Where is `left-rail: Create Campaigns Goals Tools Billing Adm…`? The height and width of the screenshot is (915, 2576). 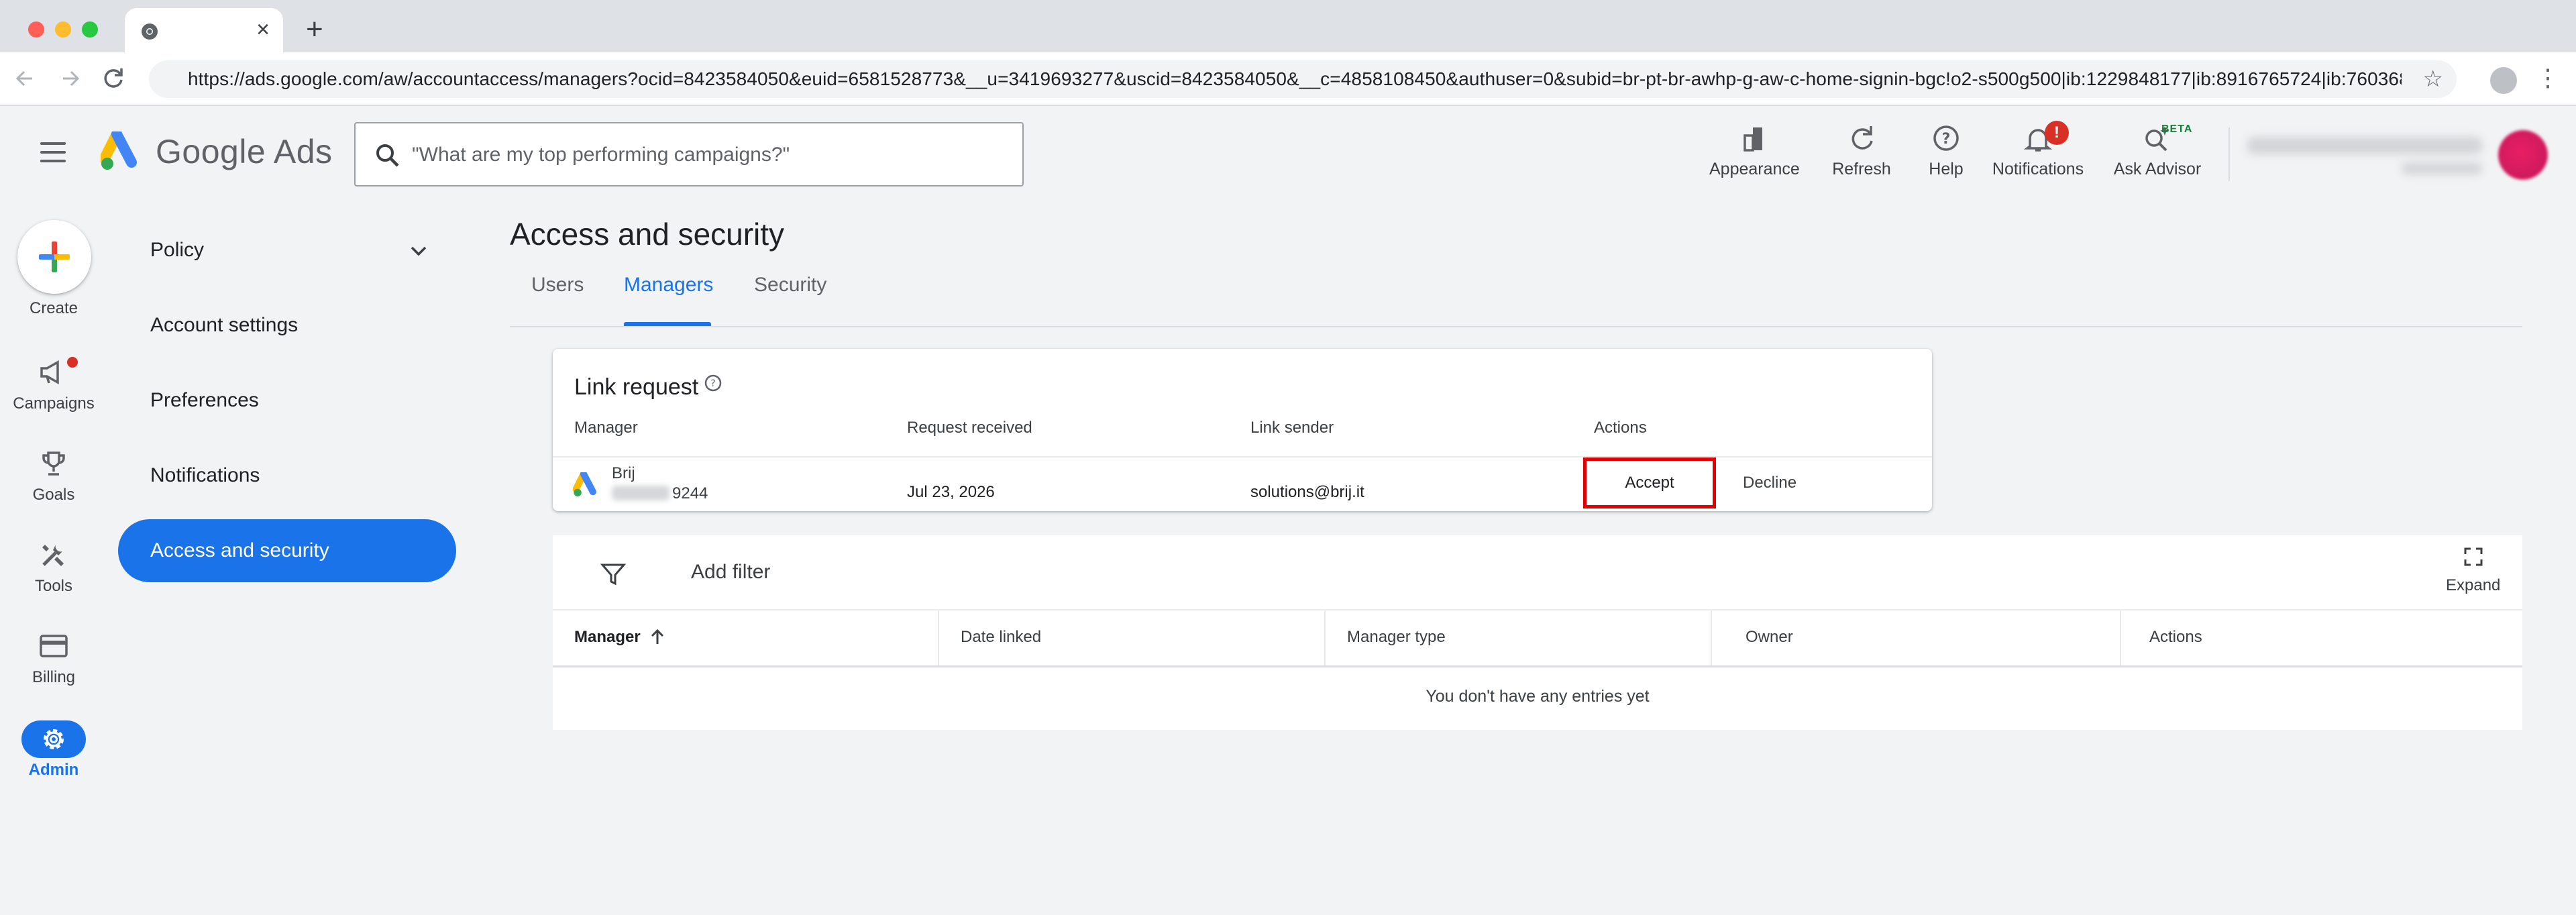
left-rail: Create Campaigns Goals Tools Billing Adm… is located at coordinates (53, 558).